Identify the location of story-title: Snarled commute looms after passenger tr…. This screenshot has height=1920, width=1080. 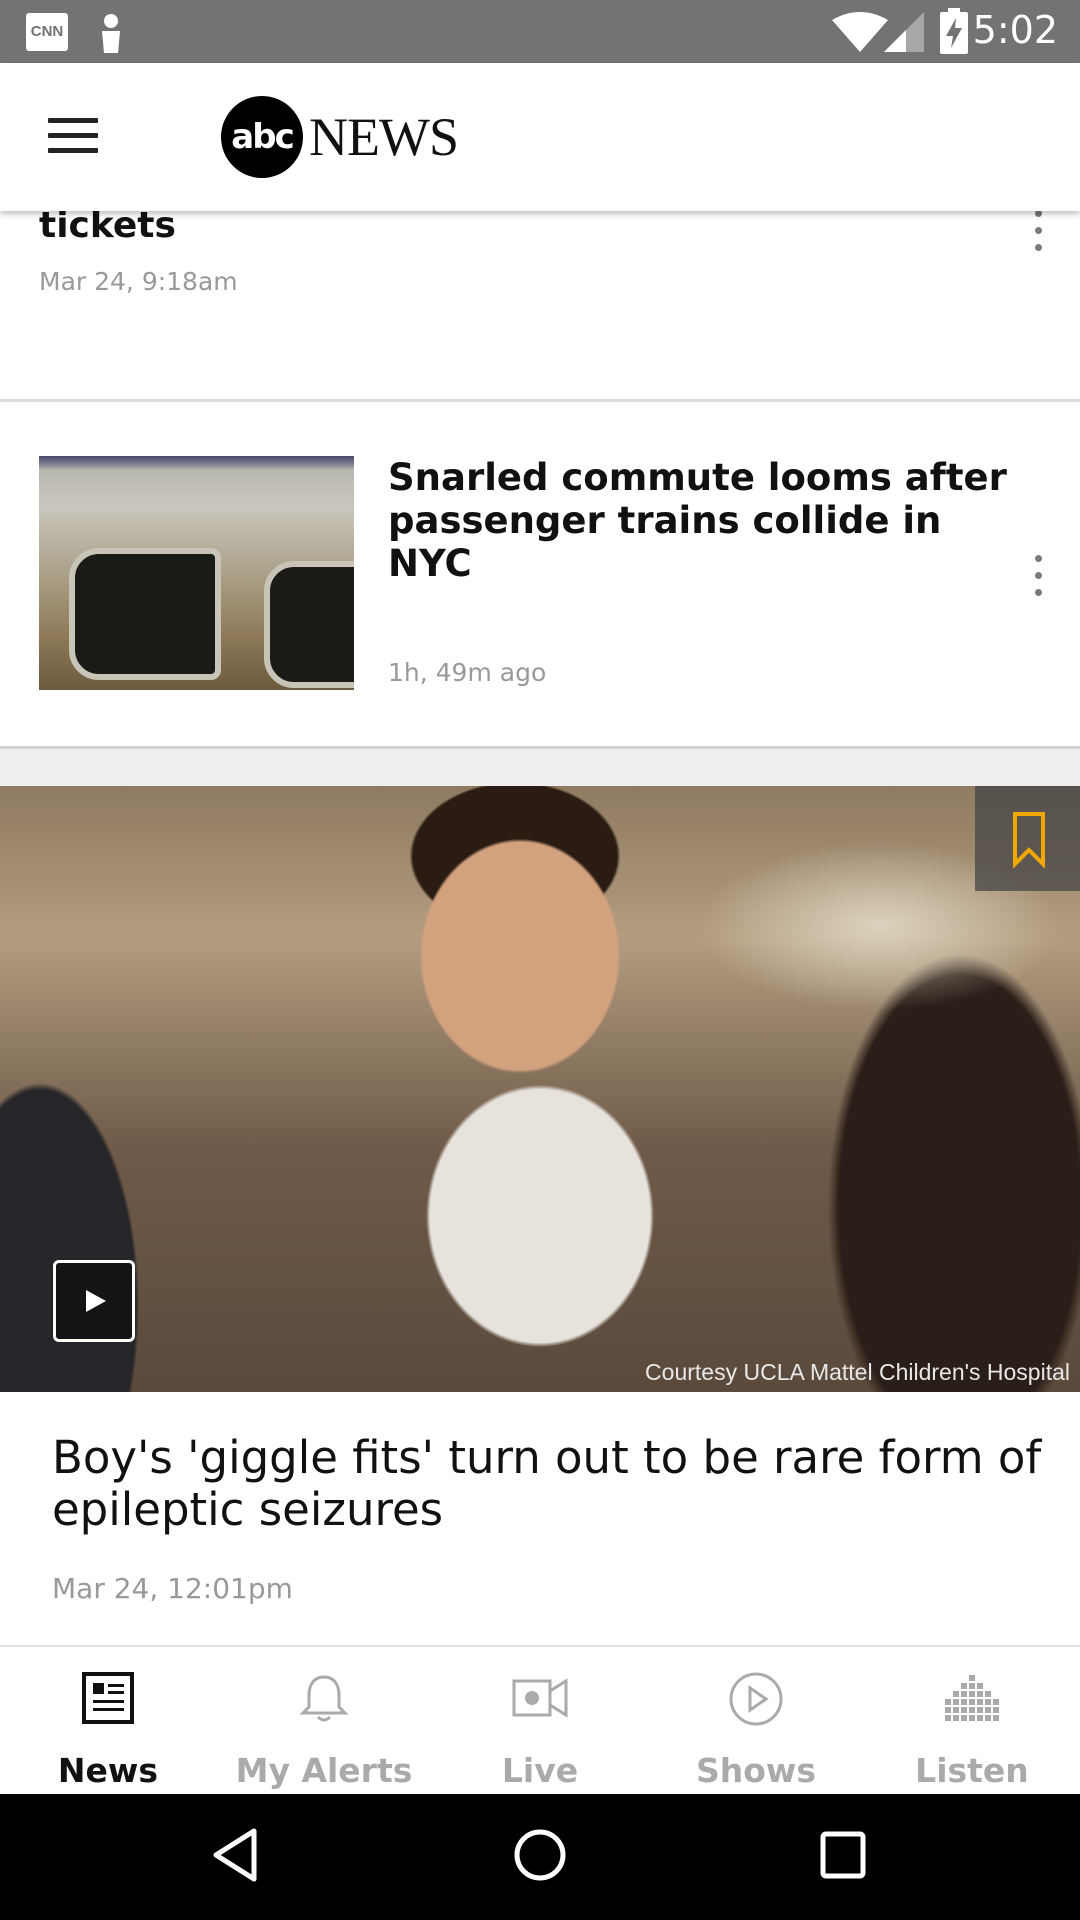
(698, 520).